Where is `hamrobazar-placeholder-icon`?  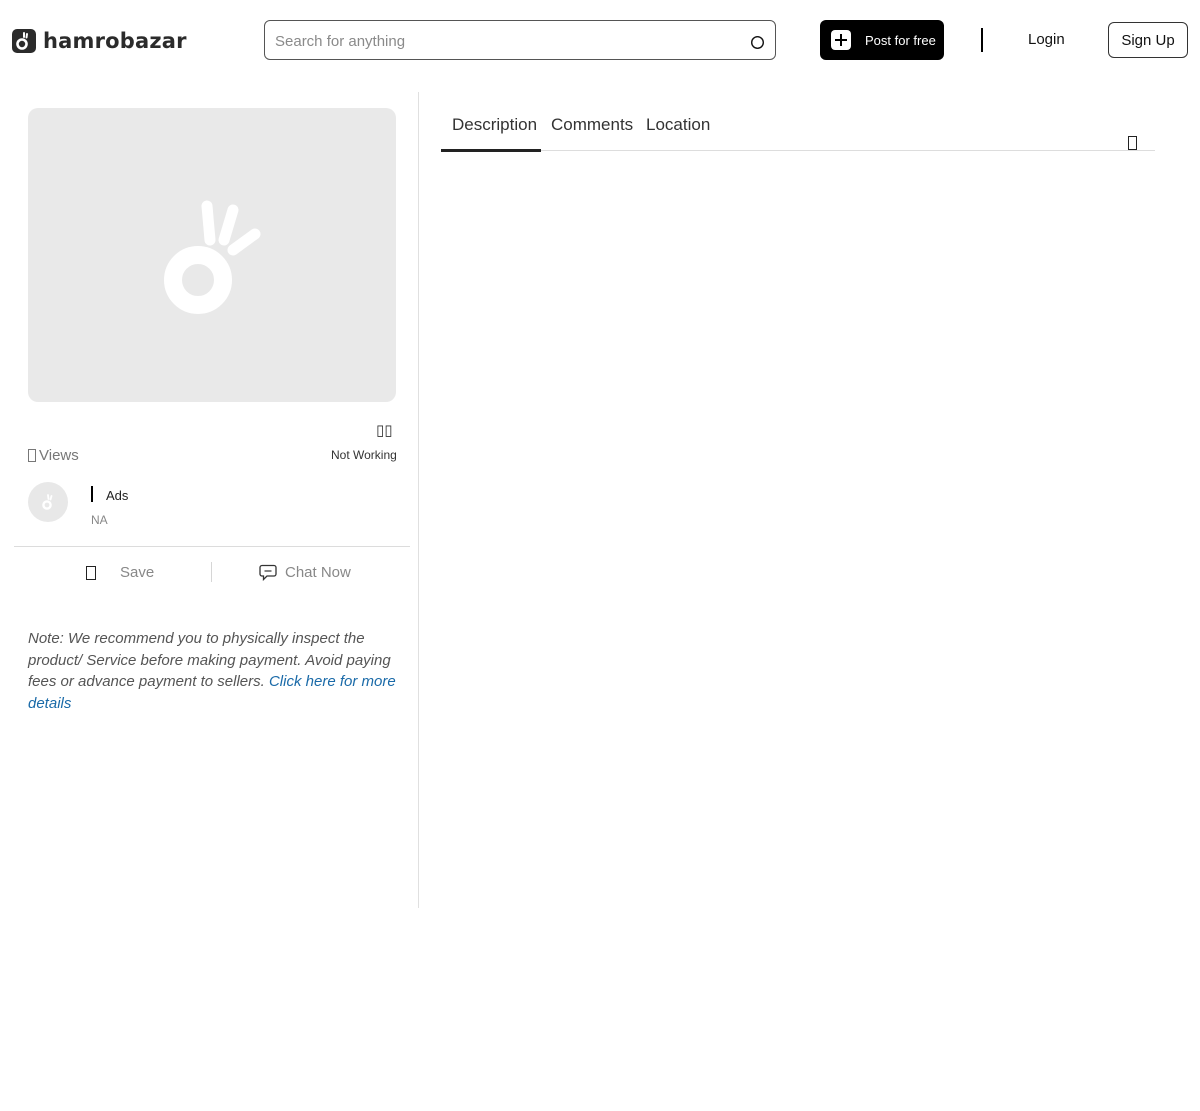
hamrobazar-placeholder-icon is located at coordinates (212, 257).